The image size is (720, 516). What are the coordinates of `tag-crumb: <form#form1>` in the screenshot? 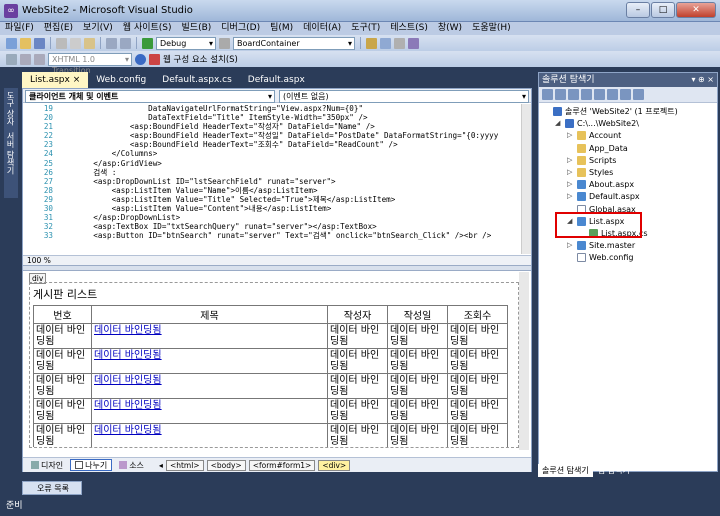 It's located at (282, 465).